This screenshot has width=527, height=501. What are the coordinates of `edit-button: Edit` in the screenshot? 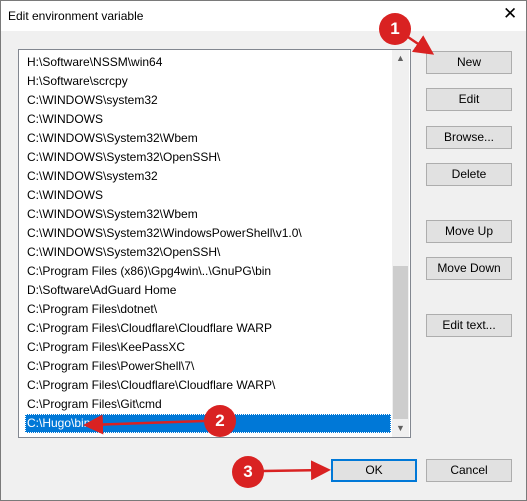 It's located at (469, 99).